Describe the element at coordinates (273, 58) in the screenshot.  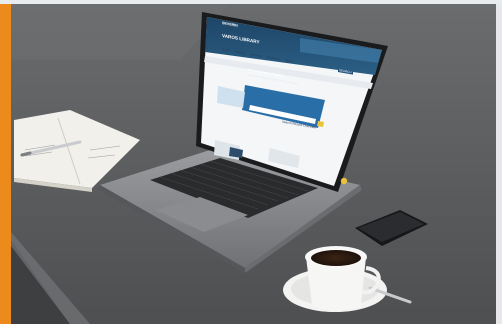
I see `nav-item: Research` at that location.